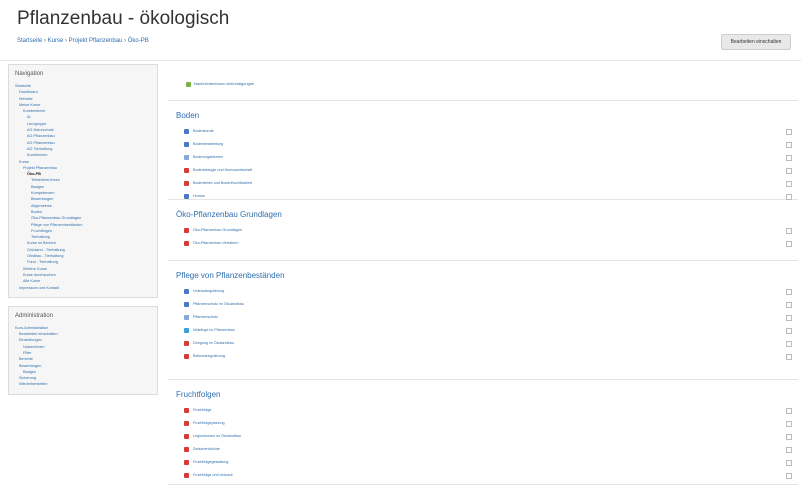 The height and width of the screenshot is (487, 801). What do you see at coordinates (490, 244) in the screenshot?
I see `activity-row: Öko-Pflanzenbau Verfahren` at bounding box center [490, 244].